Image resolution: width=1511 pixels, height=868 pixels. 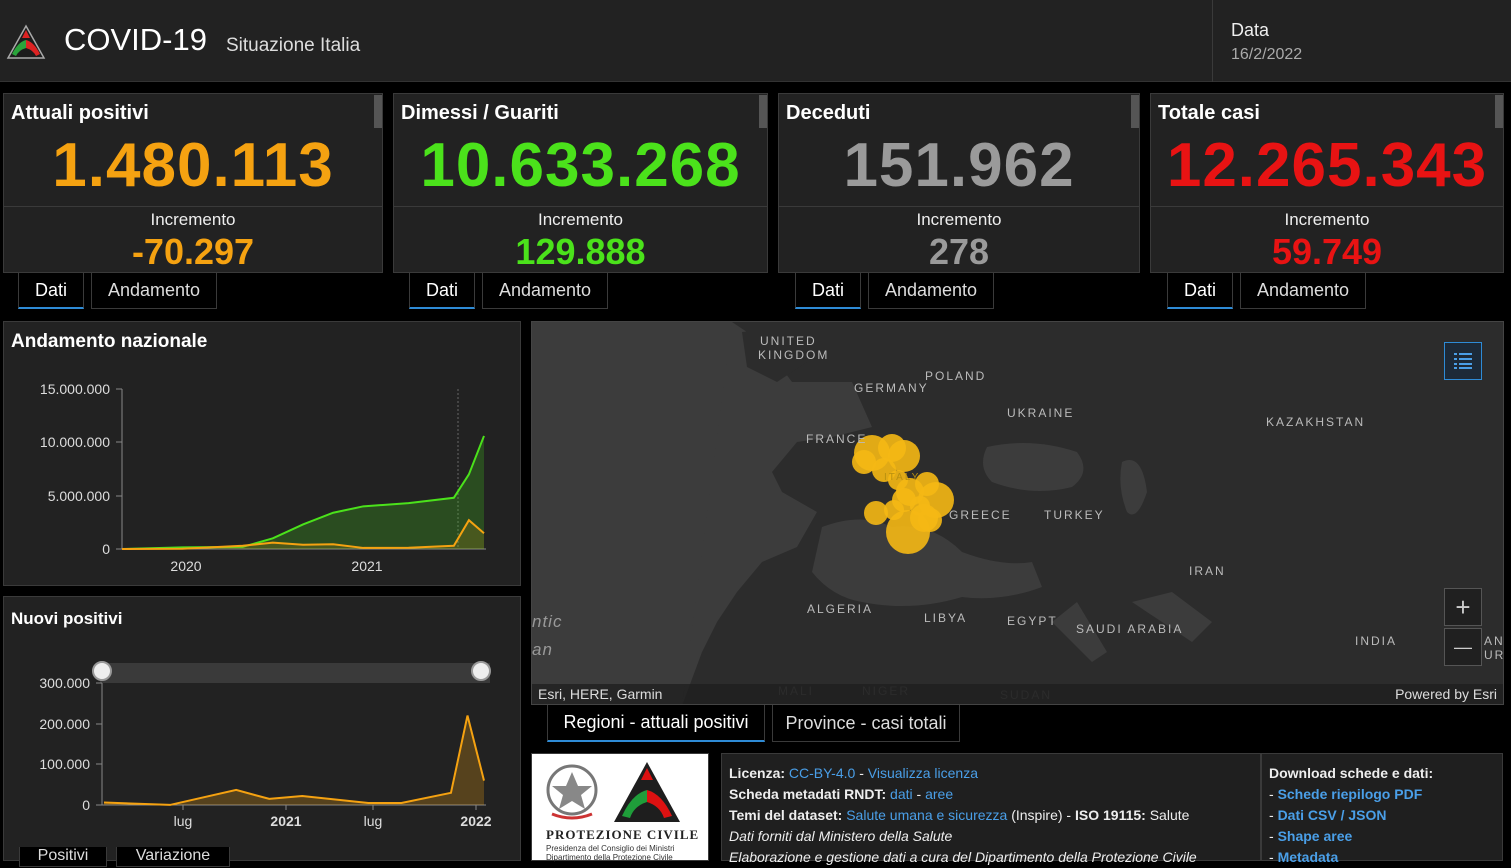 I want to click on visualizza-licenza-link: Visualizza licenza, so click(x=923, y=773).